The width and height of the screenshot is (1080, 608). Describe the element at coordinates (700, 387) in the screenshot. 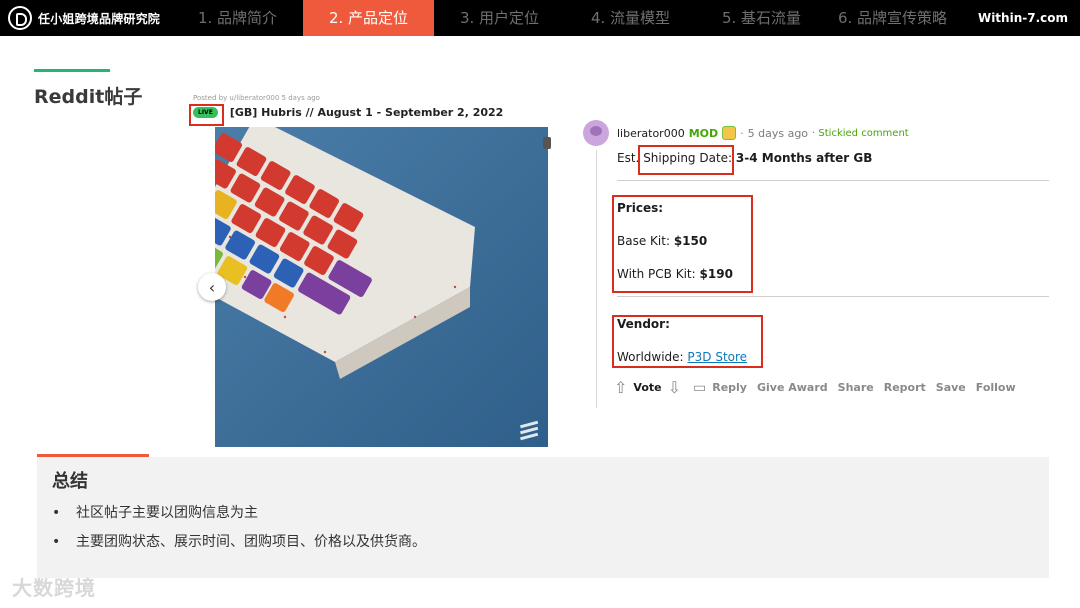

I see `comment-bubble-icon: ▭` at that location.